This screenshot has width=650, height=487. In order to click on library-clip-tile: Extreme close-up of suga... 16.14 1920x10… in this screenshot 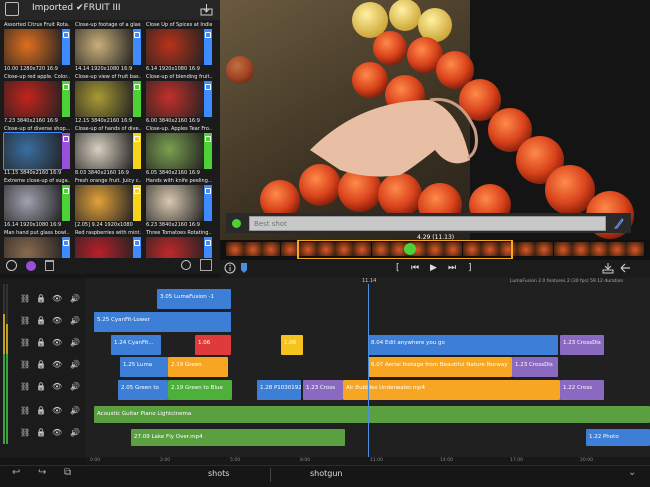, I will do `click(37, 204)`.